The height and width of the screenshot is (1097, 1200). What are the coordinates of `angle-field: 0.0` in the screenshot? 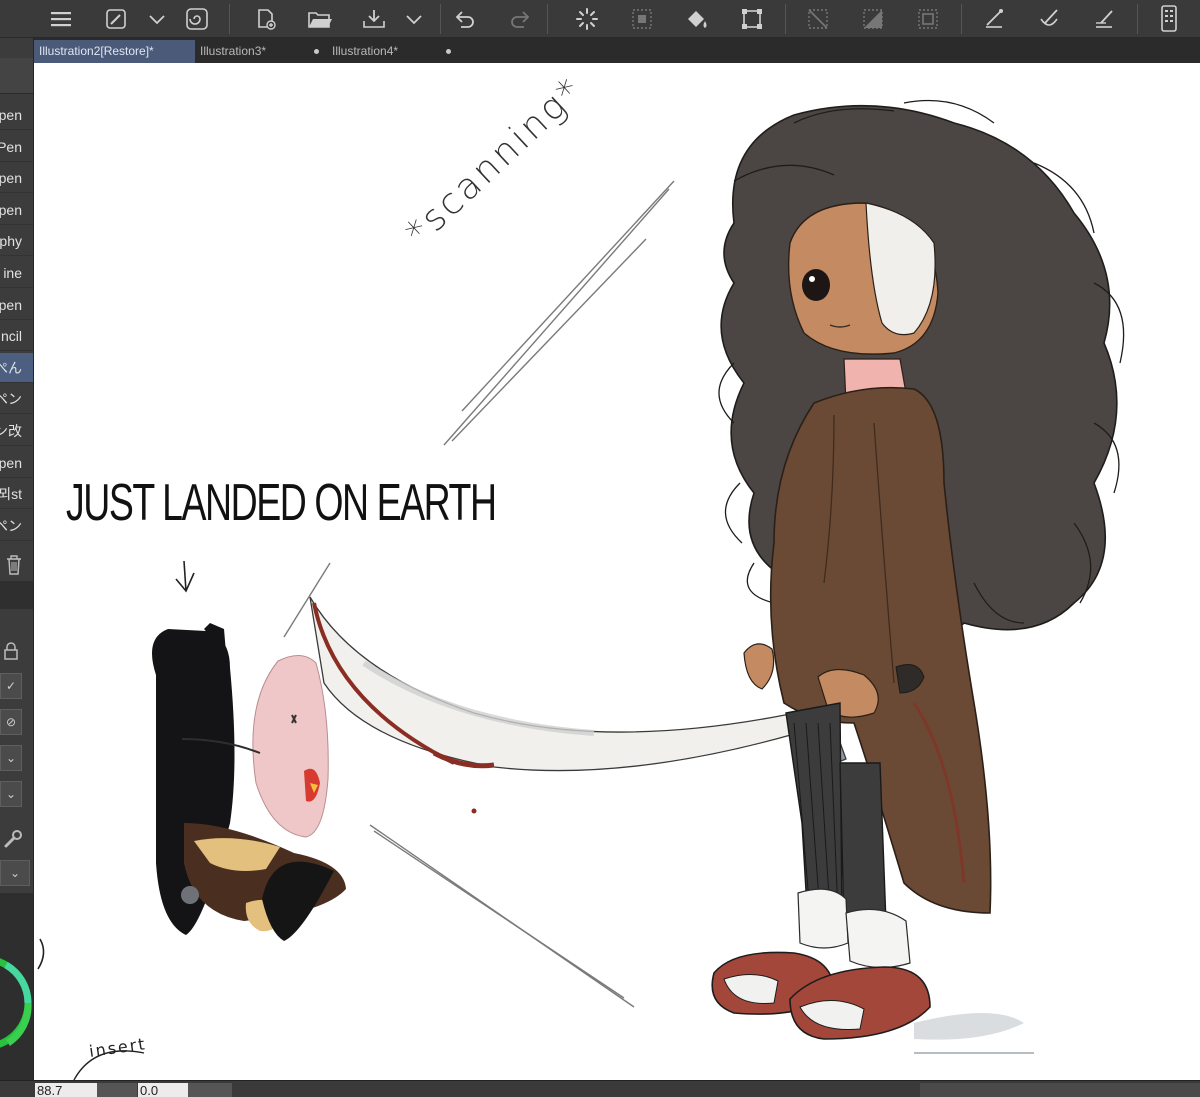 It's located at (163, 1090).